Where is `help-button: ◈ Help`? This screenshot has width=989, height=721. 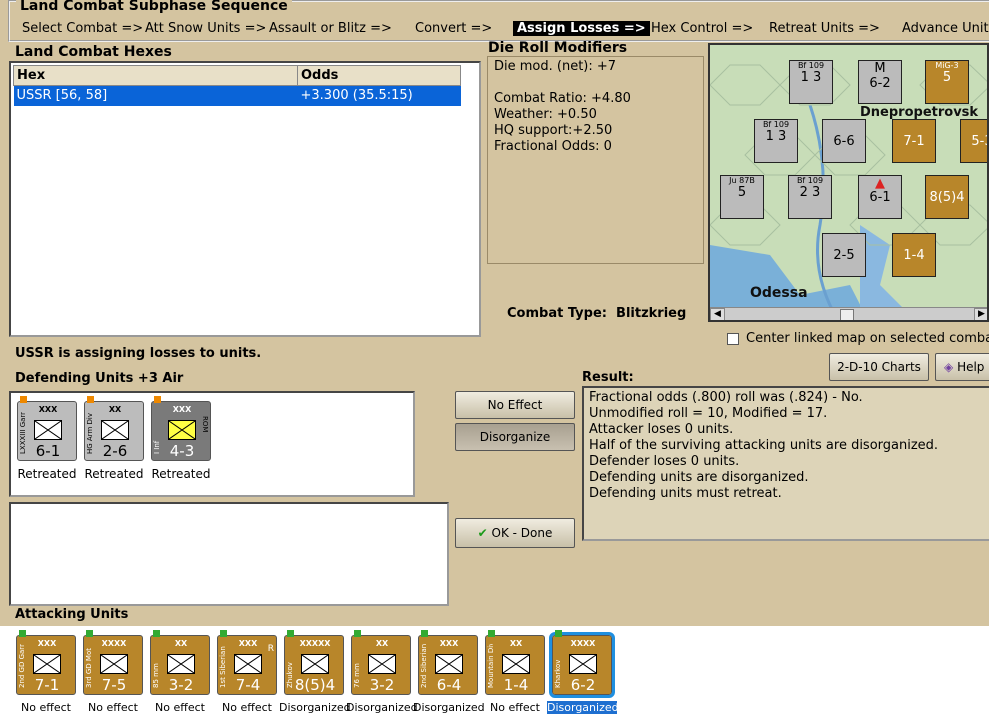
help-button: ◈ Help is located at coordinates (962, 367).